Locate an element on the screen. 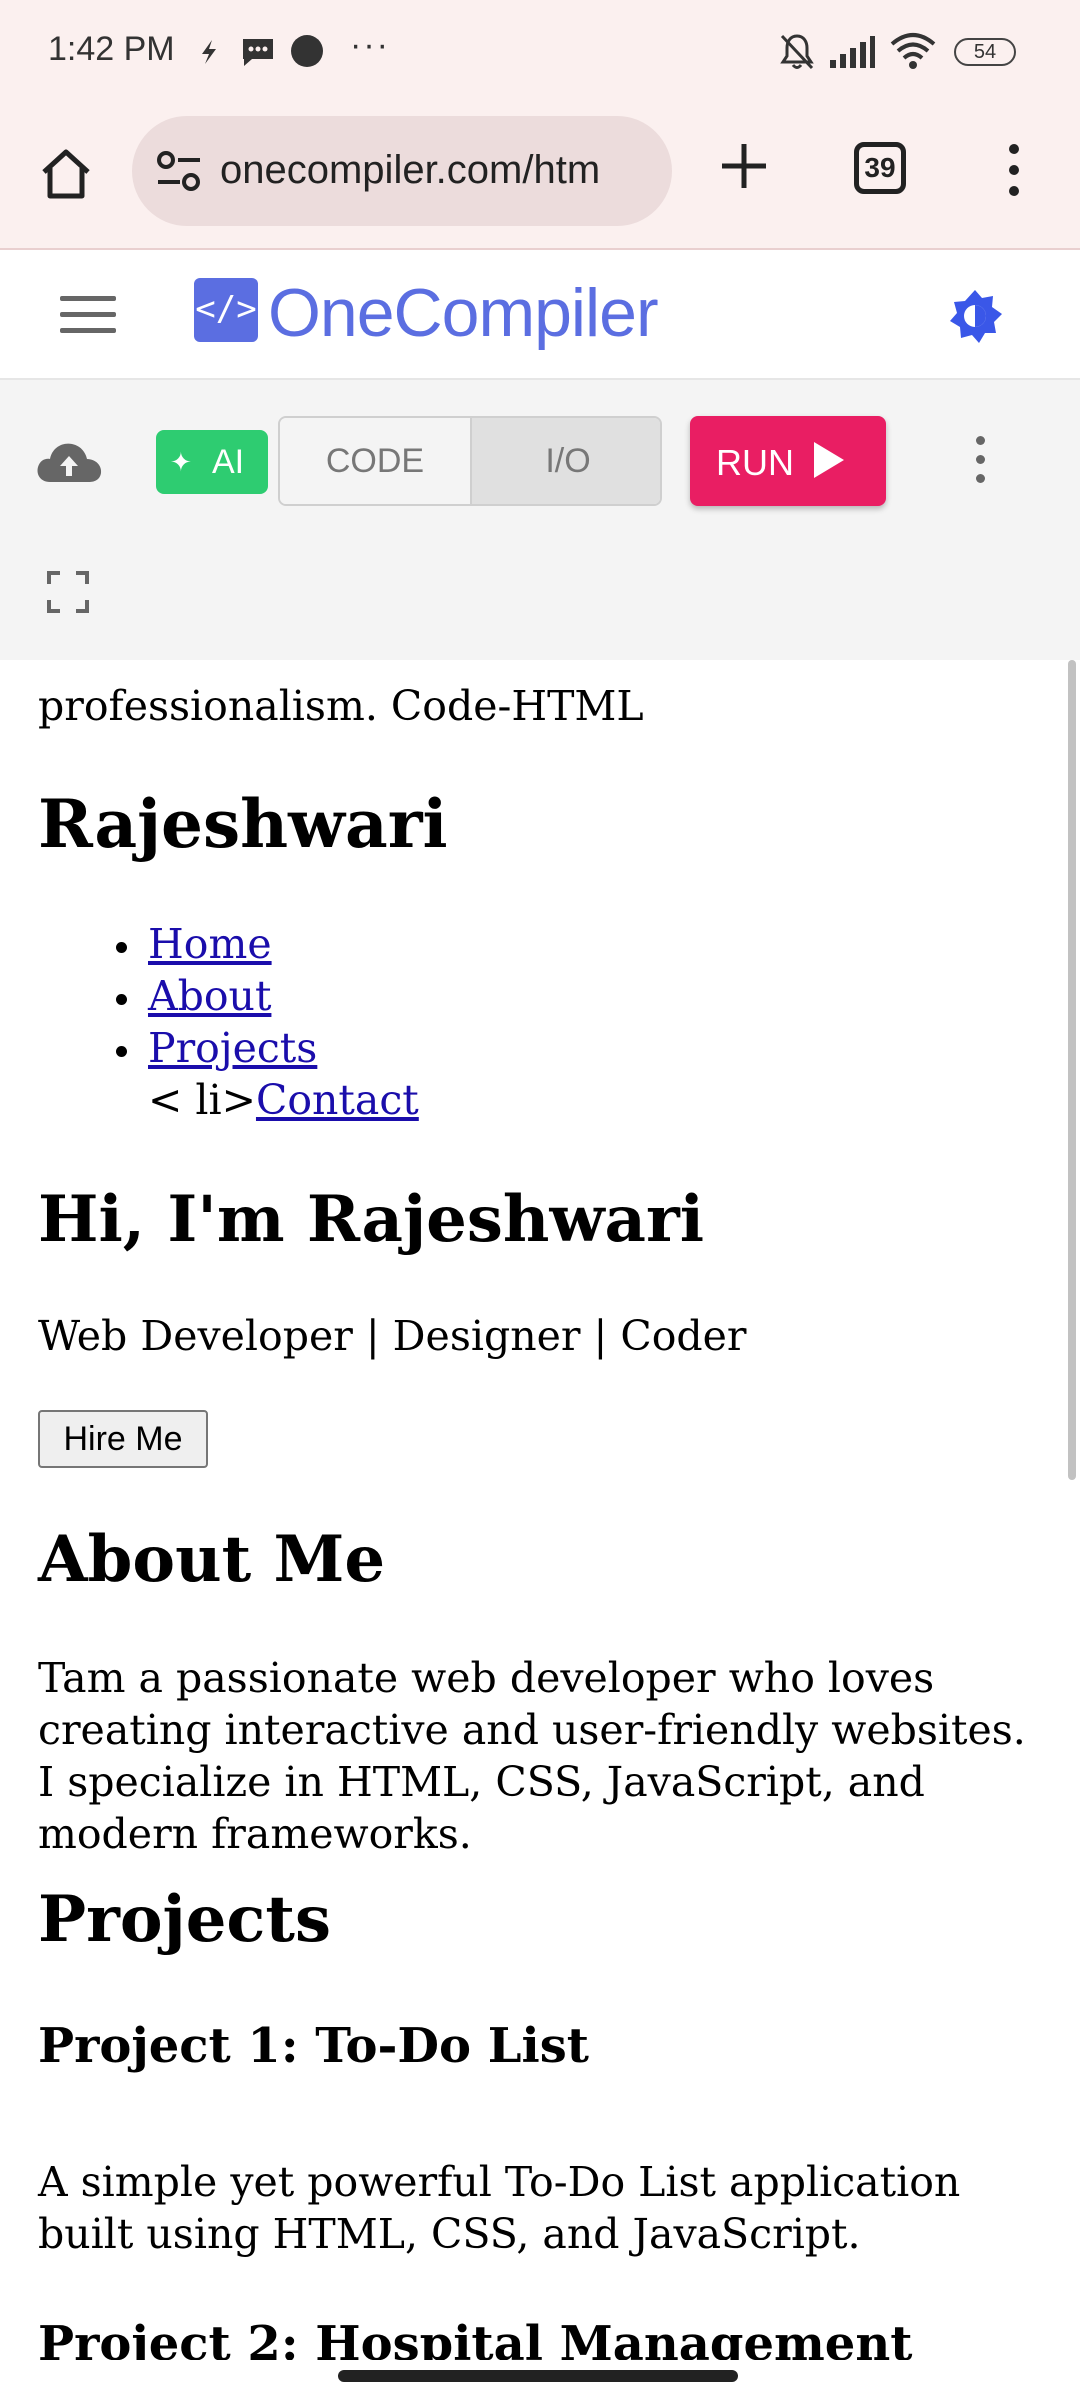 The height and width of the screenshot is (2400, 1080). run-button-label: RUN is located at coordinates (755, 462).